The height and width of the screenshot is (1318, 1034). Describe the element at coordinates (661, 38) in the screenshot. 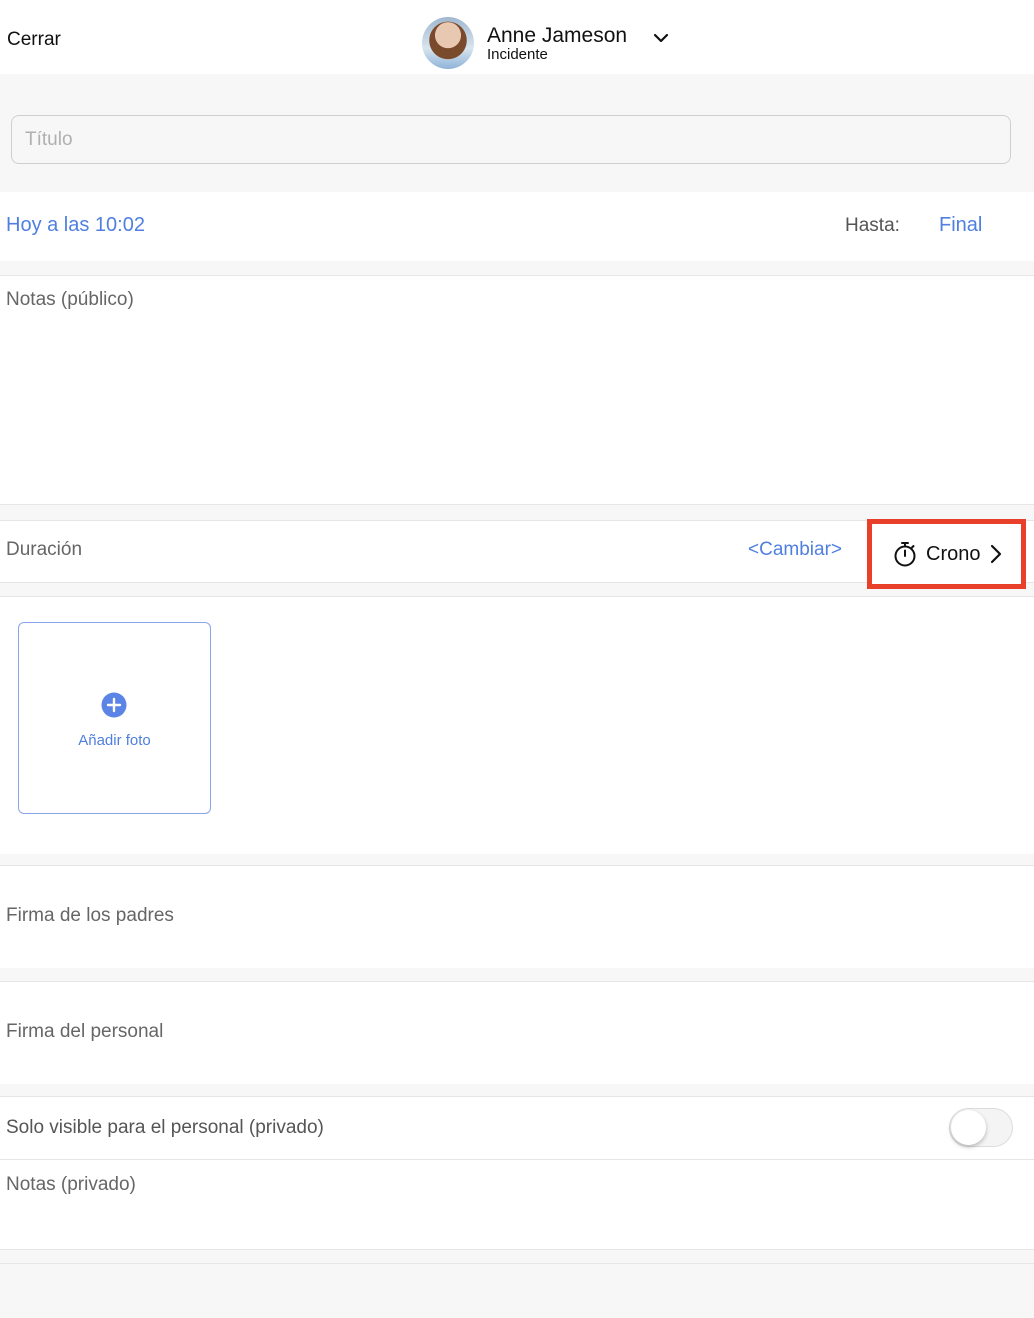

I see `chevron-down-icon` at that location.